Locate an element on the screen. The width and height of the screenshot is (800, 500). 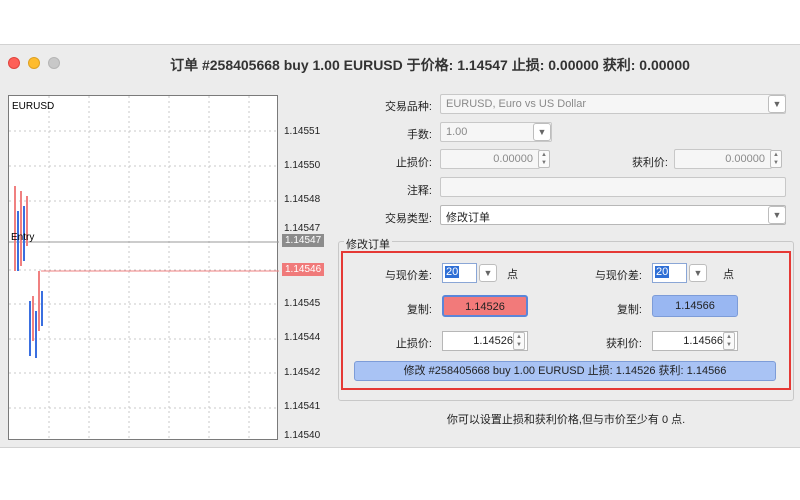
symbol-label: 交易品种: is located at coordinates (408, 107).